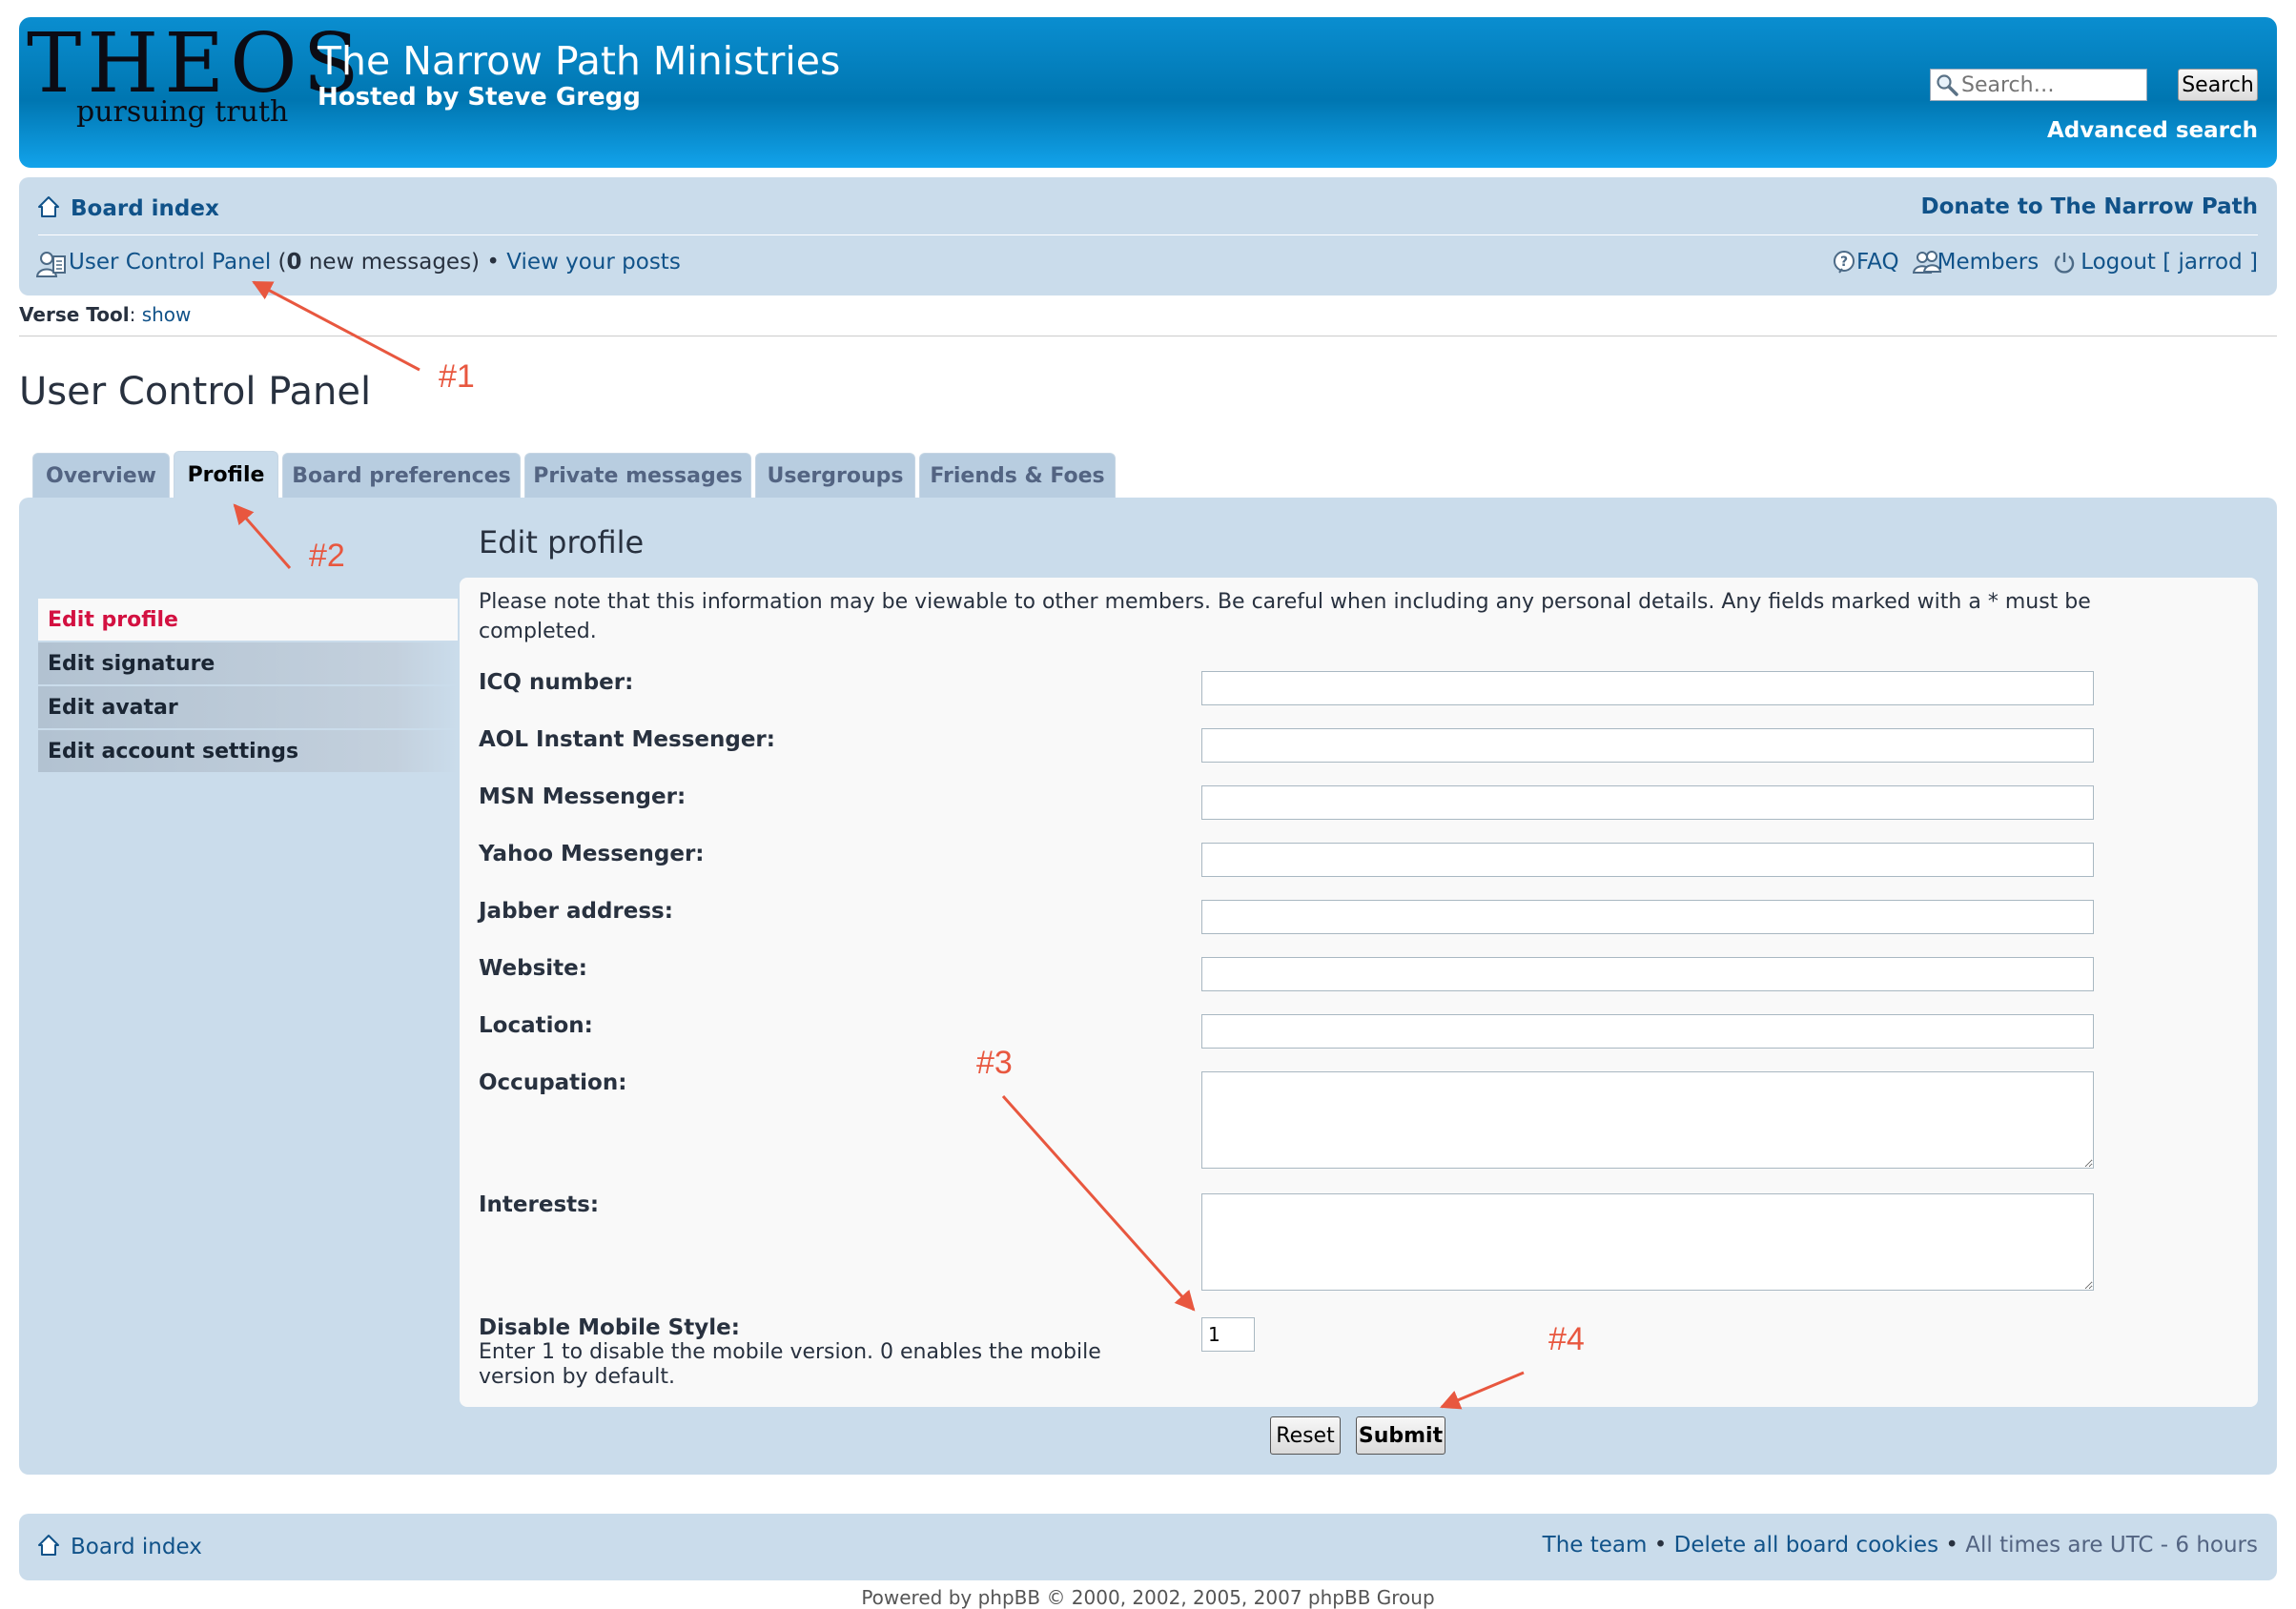  Describe the element at coordinates (1926, 262) in the screenshot. I see `members-icon` at that location.